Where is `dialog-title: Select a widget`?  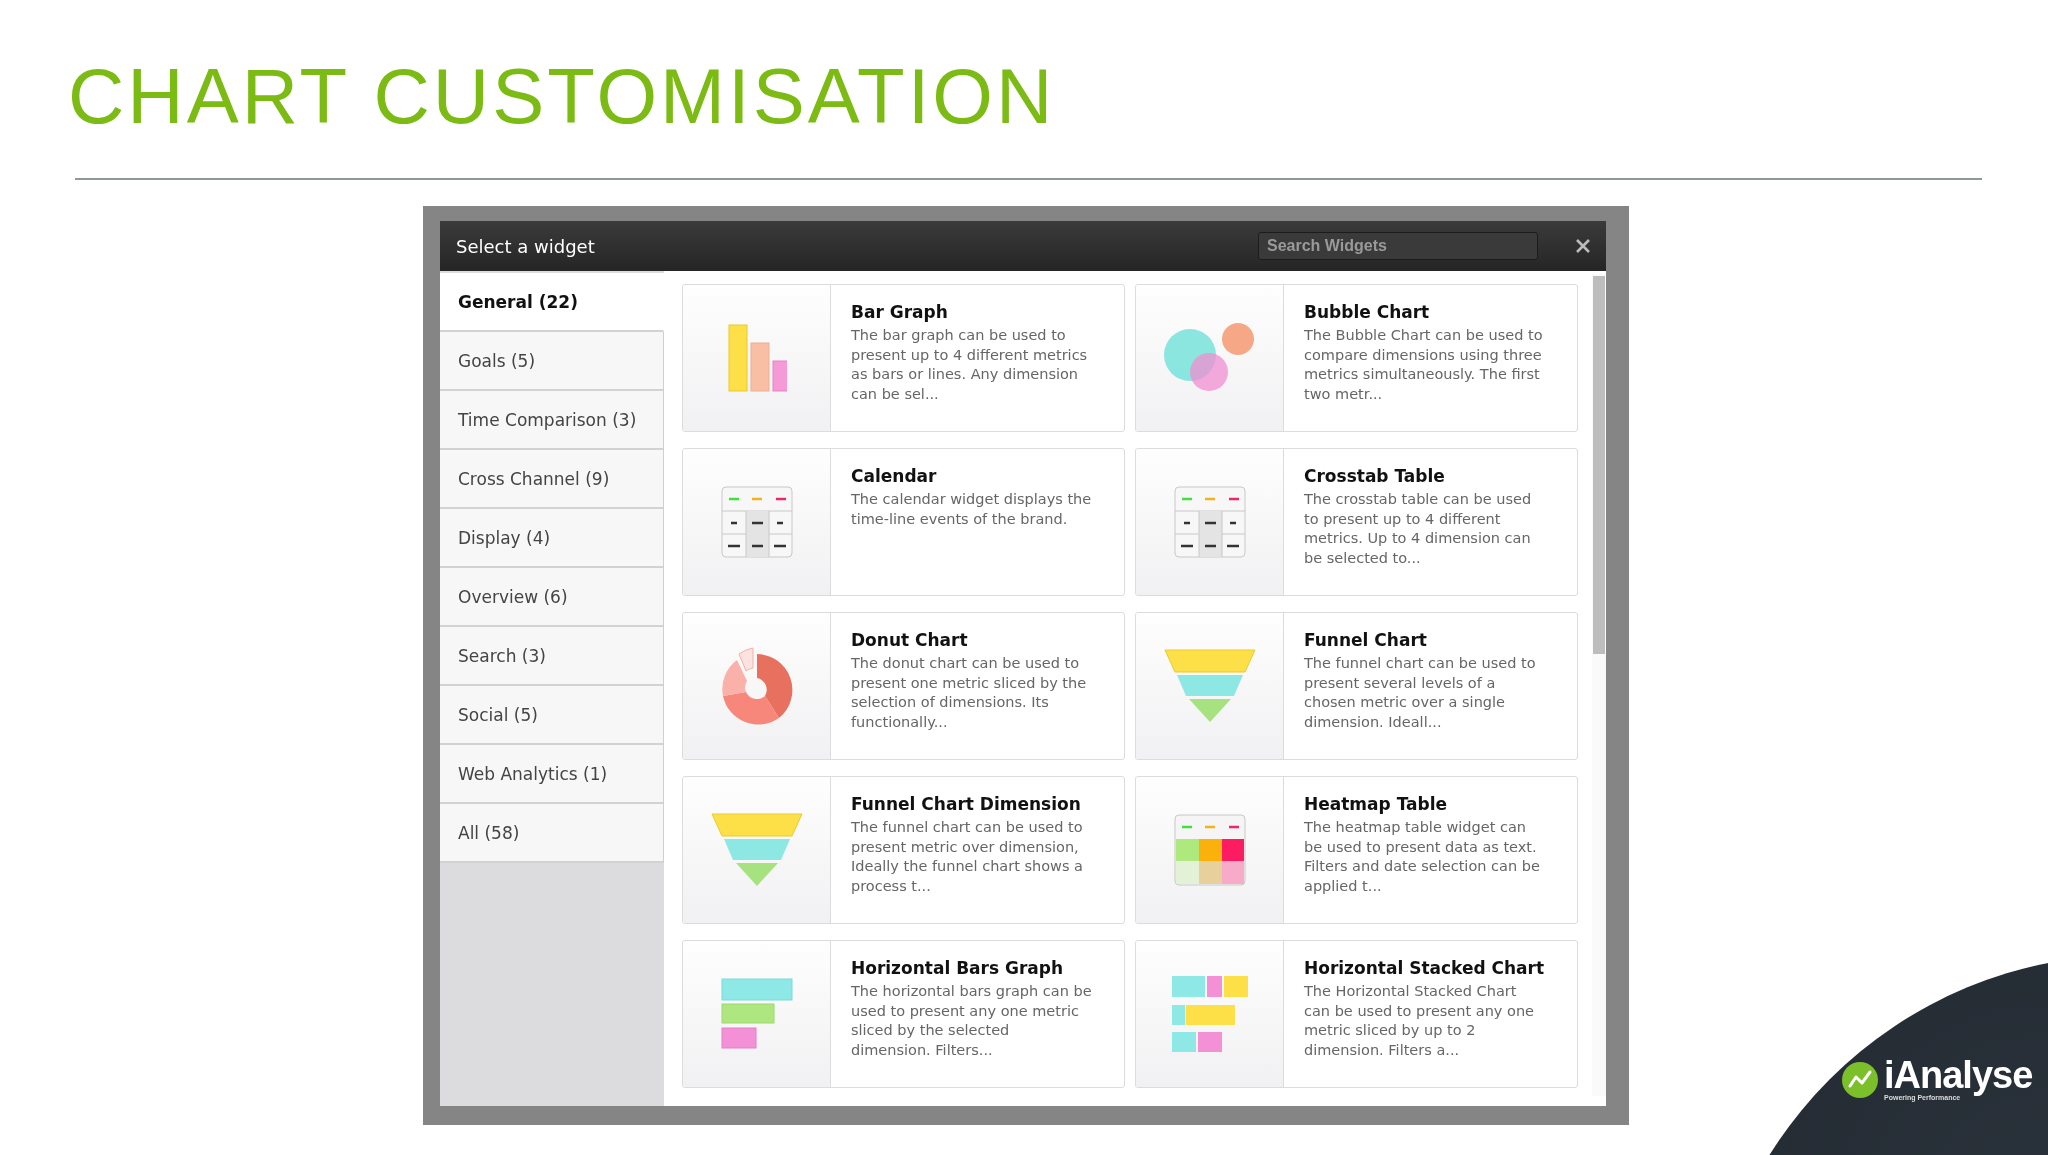
dialog-title: Select a widget is located at coordinates (526, 246).